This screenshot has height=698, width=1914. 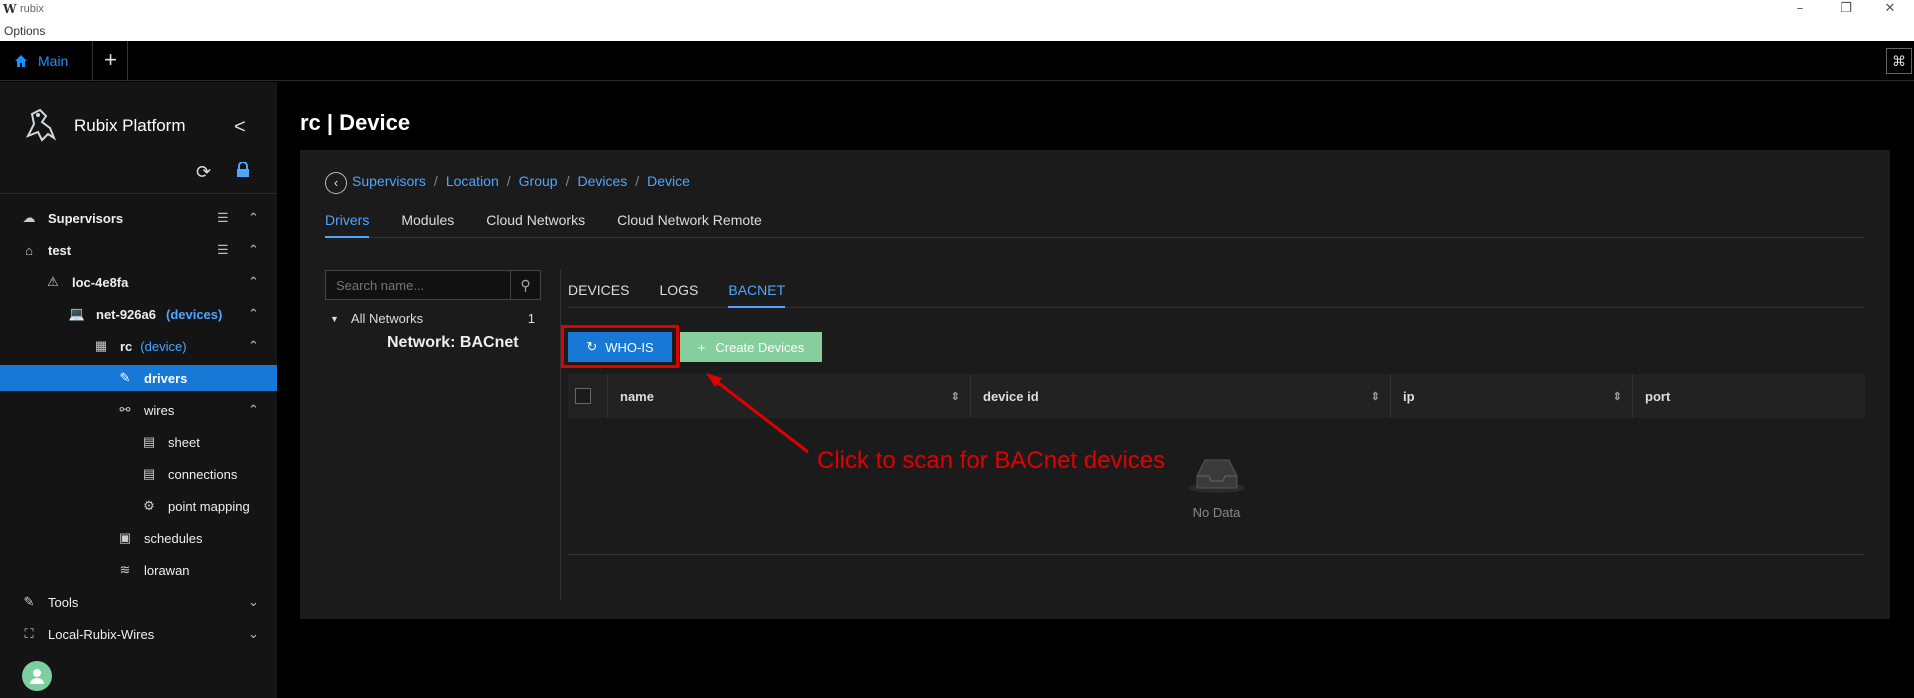 What do you see at coordinates (347, 225) in the screenshot?
I see `tab-drivers: Drivers` at bounding box center [347, 225].